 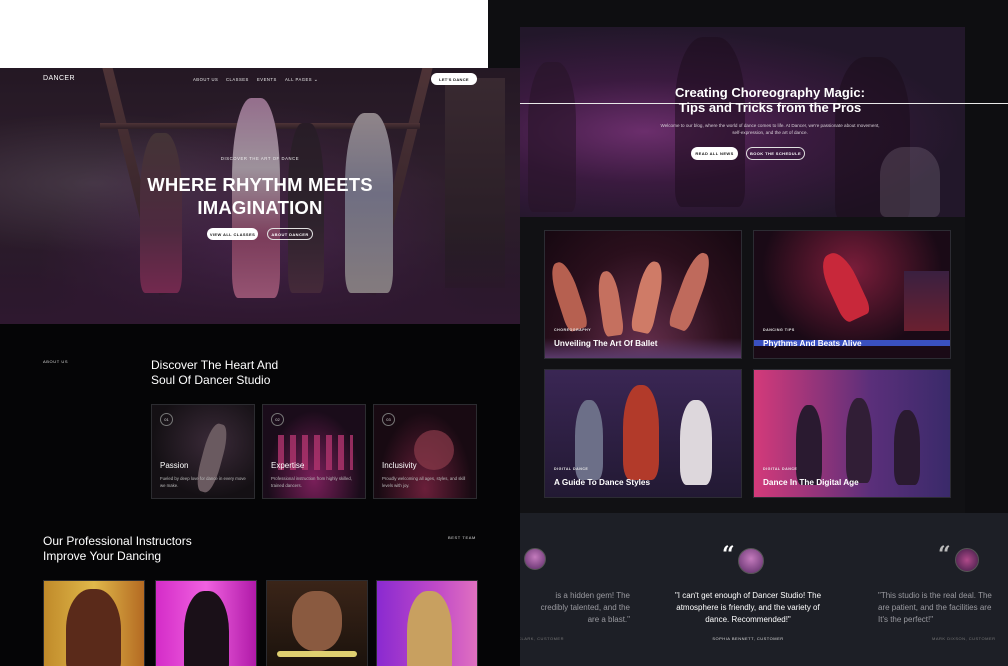 I want to click on book-schedule-button: BOOK THE SCHEDULE, so click(x=775, y=153).